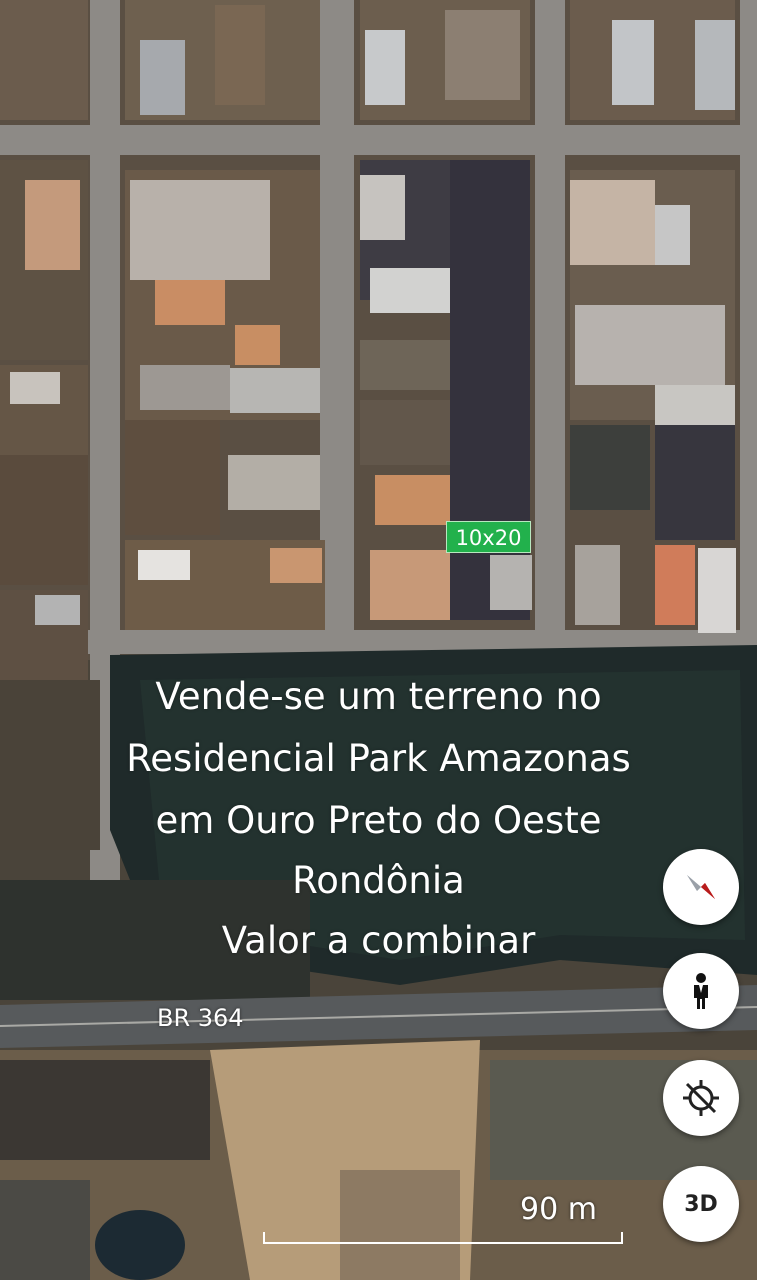  Describe the element at coordinates (378, 696) in the screenshot. I see `ad-text-line-1: Vende-se um terreno no` at that location.